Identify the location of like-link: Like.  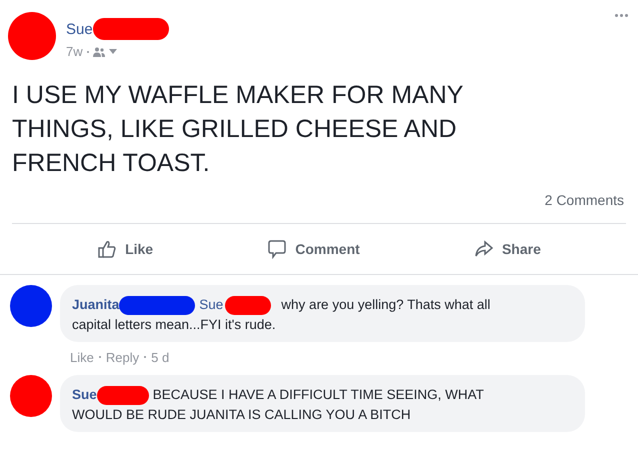
(82, 357).